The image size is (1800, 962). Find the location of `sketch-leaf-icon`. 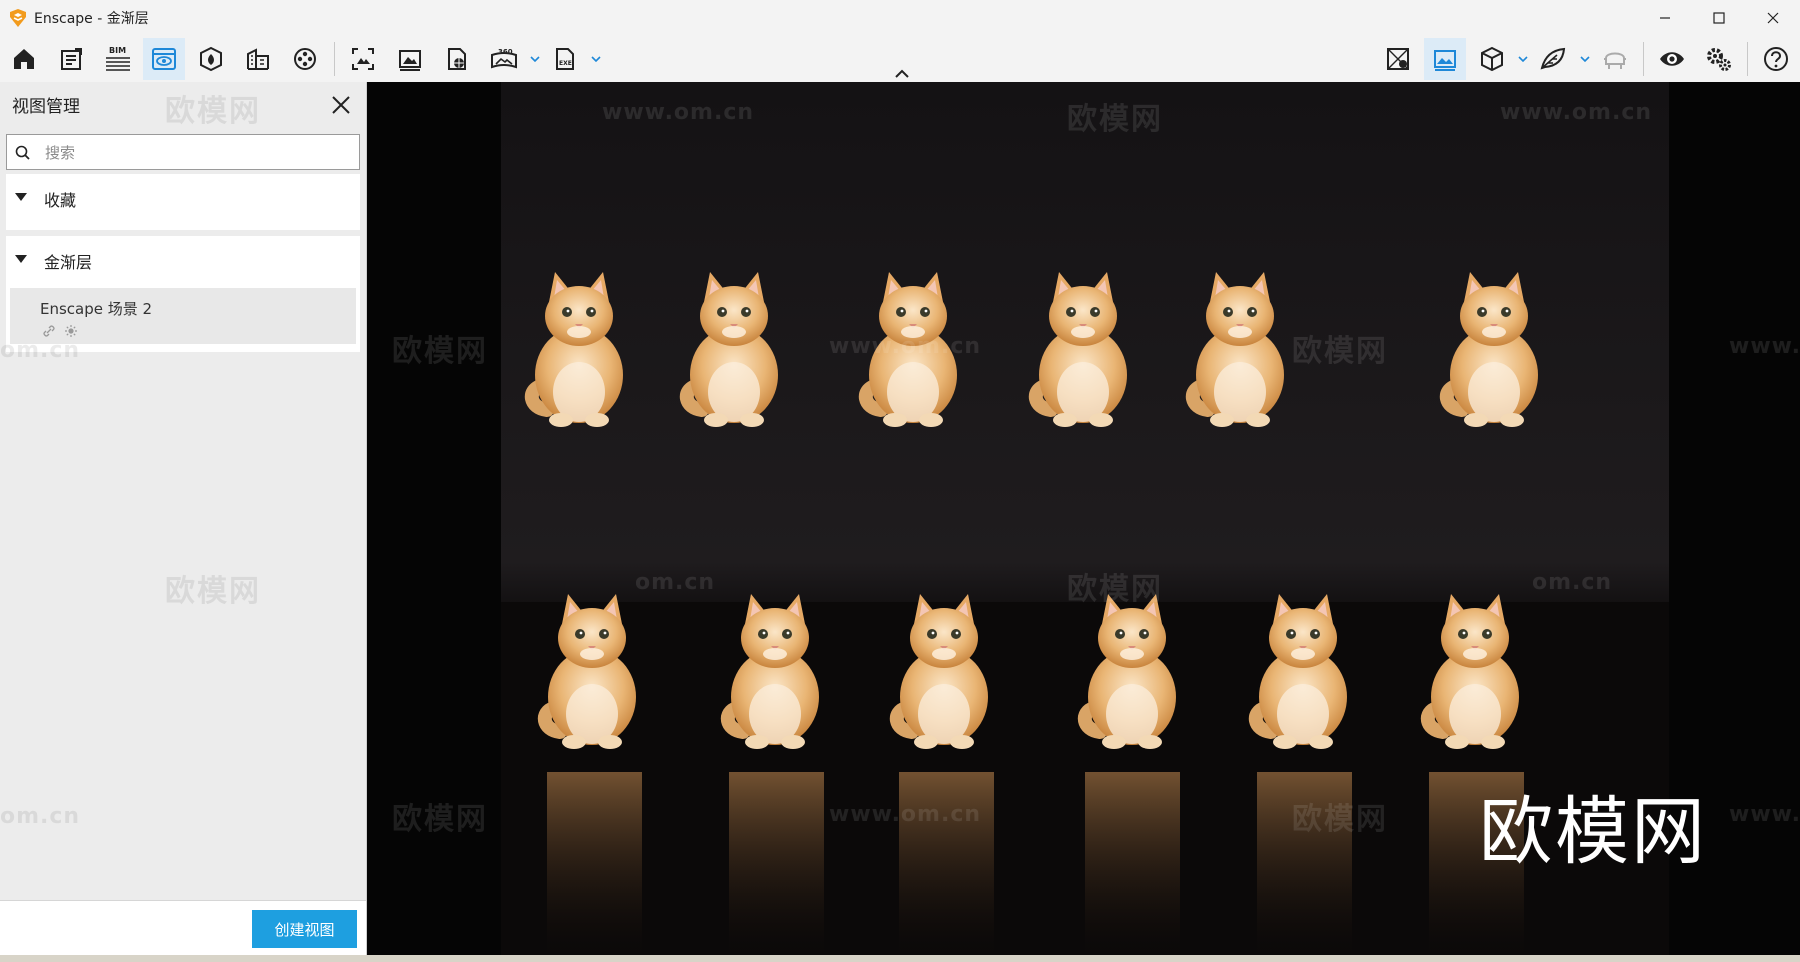

sketch-leaf-icon is located at coordinates (1553, 58).